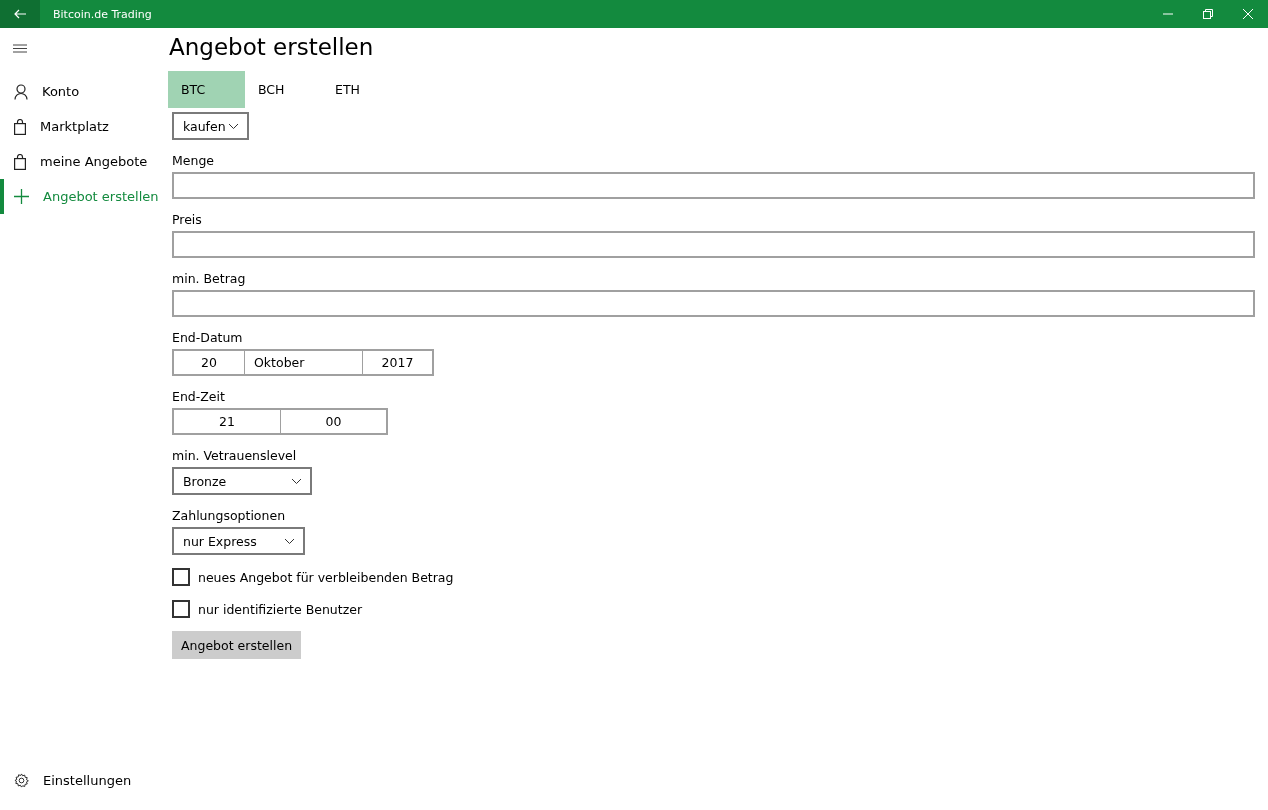 Image resolution: width=1268 pixels, height=810 pixels. I want to click on sidebar-item: Konto, so click(80, 91).